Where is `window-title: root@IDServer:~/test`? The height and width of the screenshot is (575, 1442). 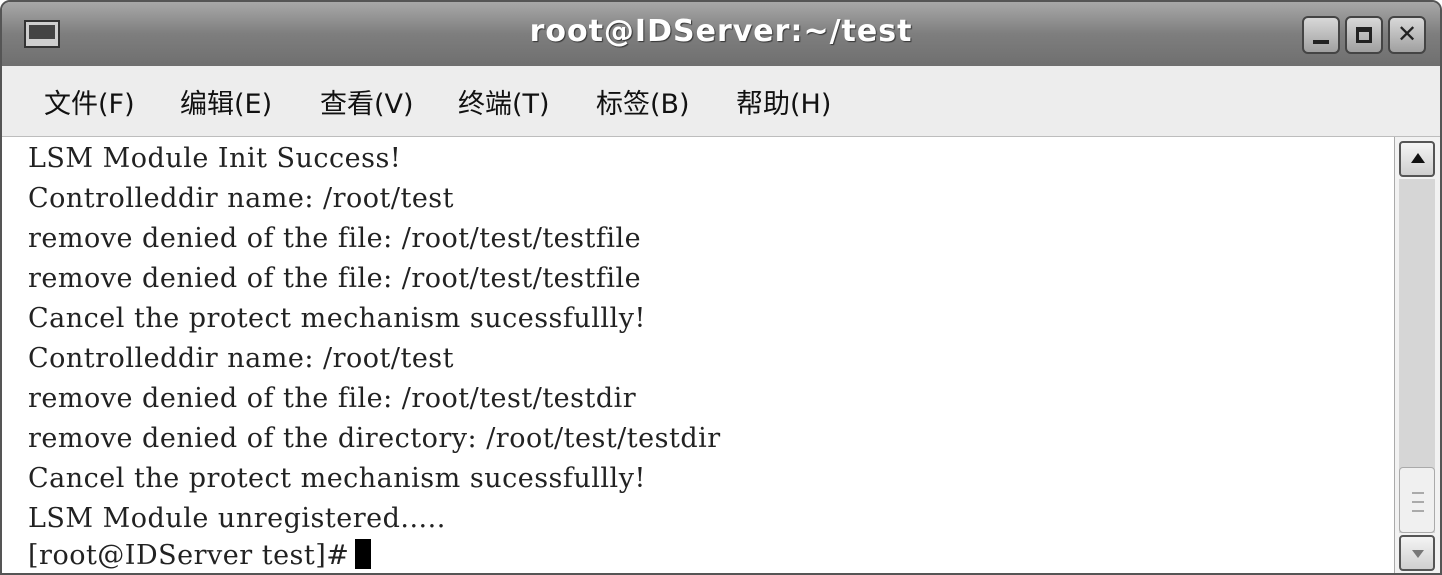
window-title: root@IDServer:~/test is located at coordinates (721, 31).